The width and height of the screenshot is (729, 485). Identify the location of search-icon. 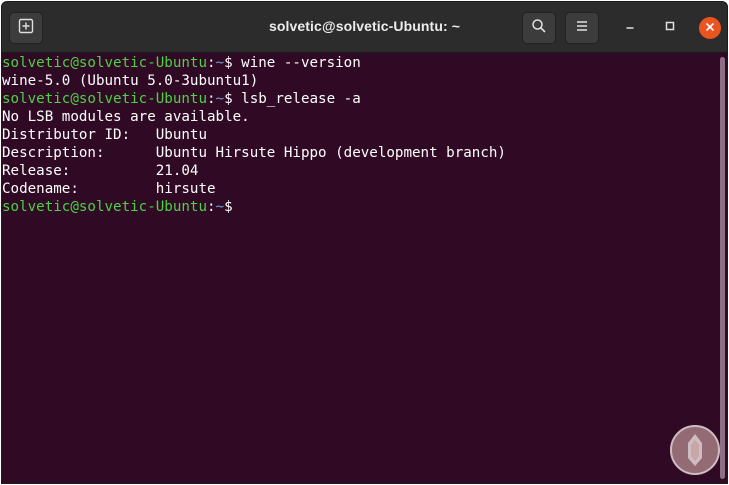
(539, 28).